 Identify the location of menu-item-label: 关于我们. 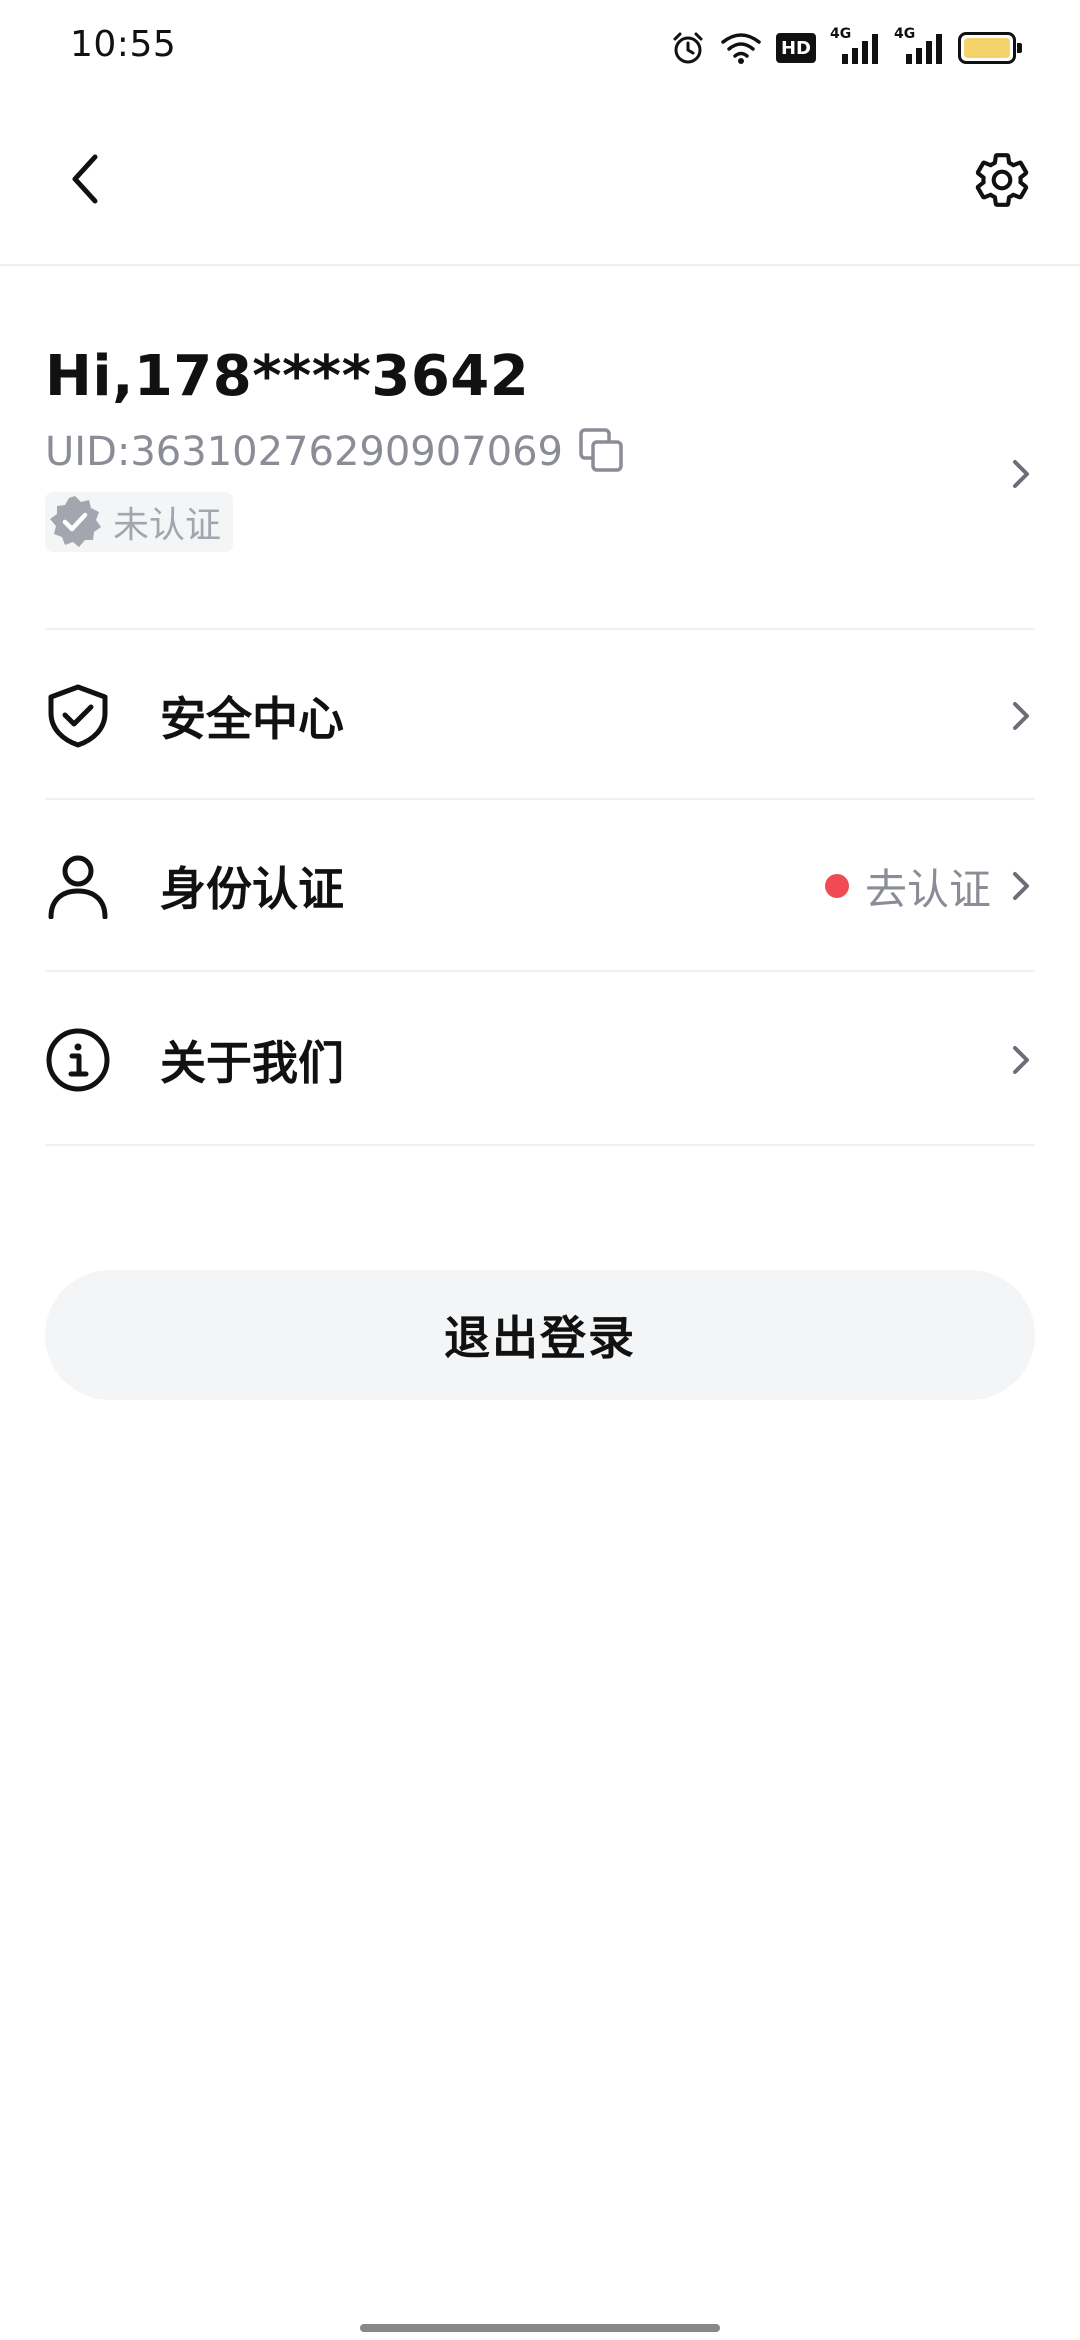
(252, 1063).